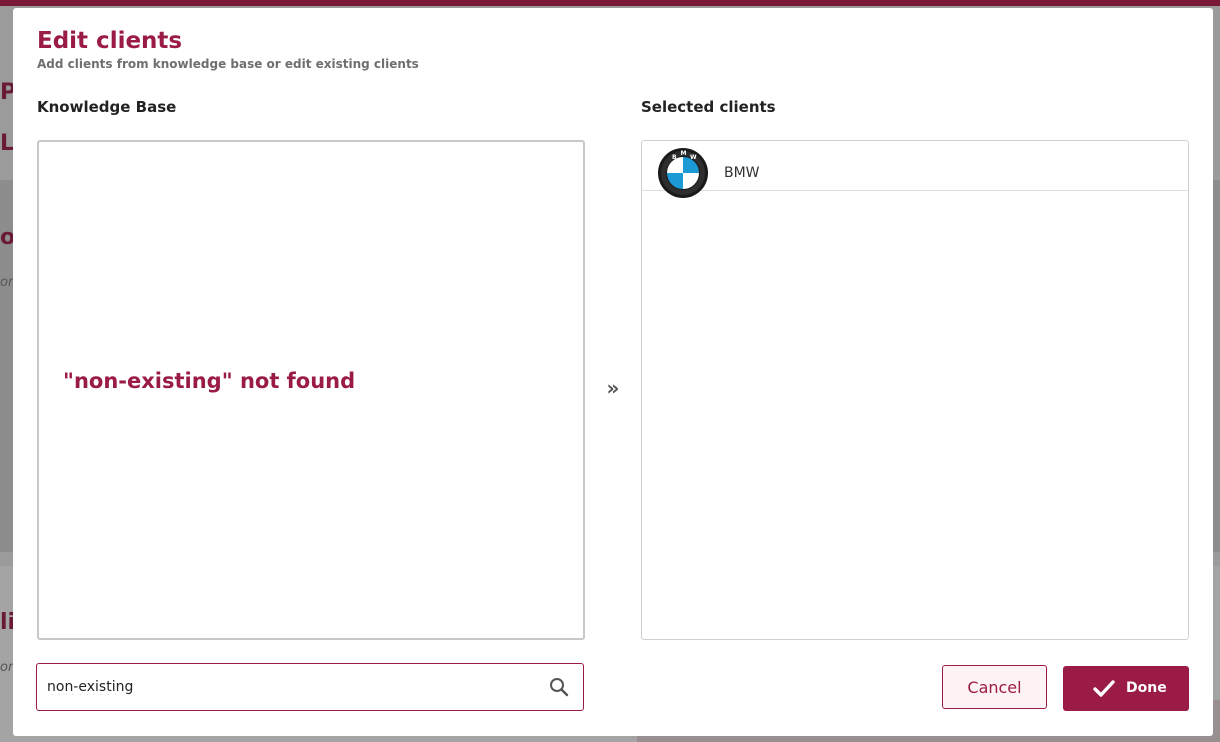  I want to click on client-name: BMW, so click(742, 173).